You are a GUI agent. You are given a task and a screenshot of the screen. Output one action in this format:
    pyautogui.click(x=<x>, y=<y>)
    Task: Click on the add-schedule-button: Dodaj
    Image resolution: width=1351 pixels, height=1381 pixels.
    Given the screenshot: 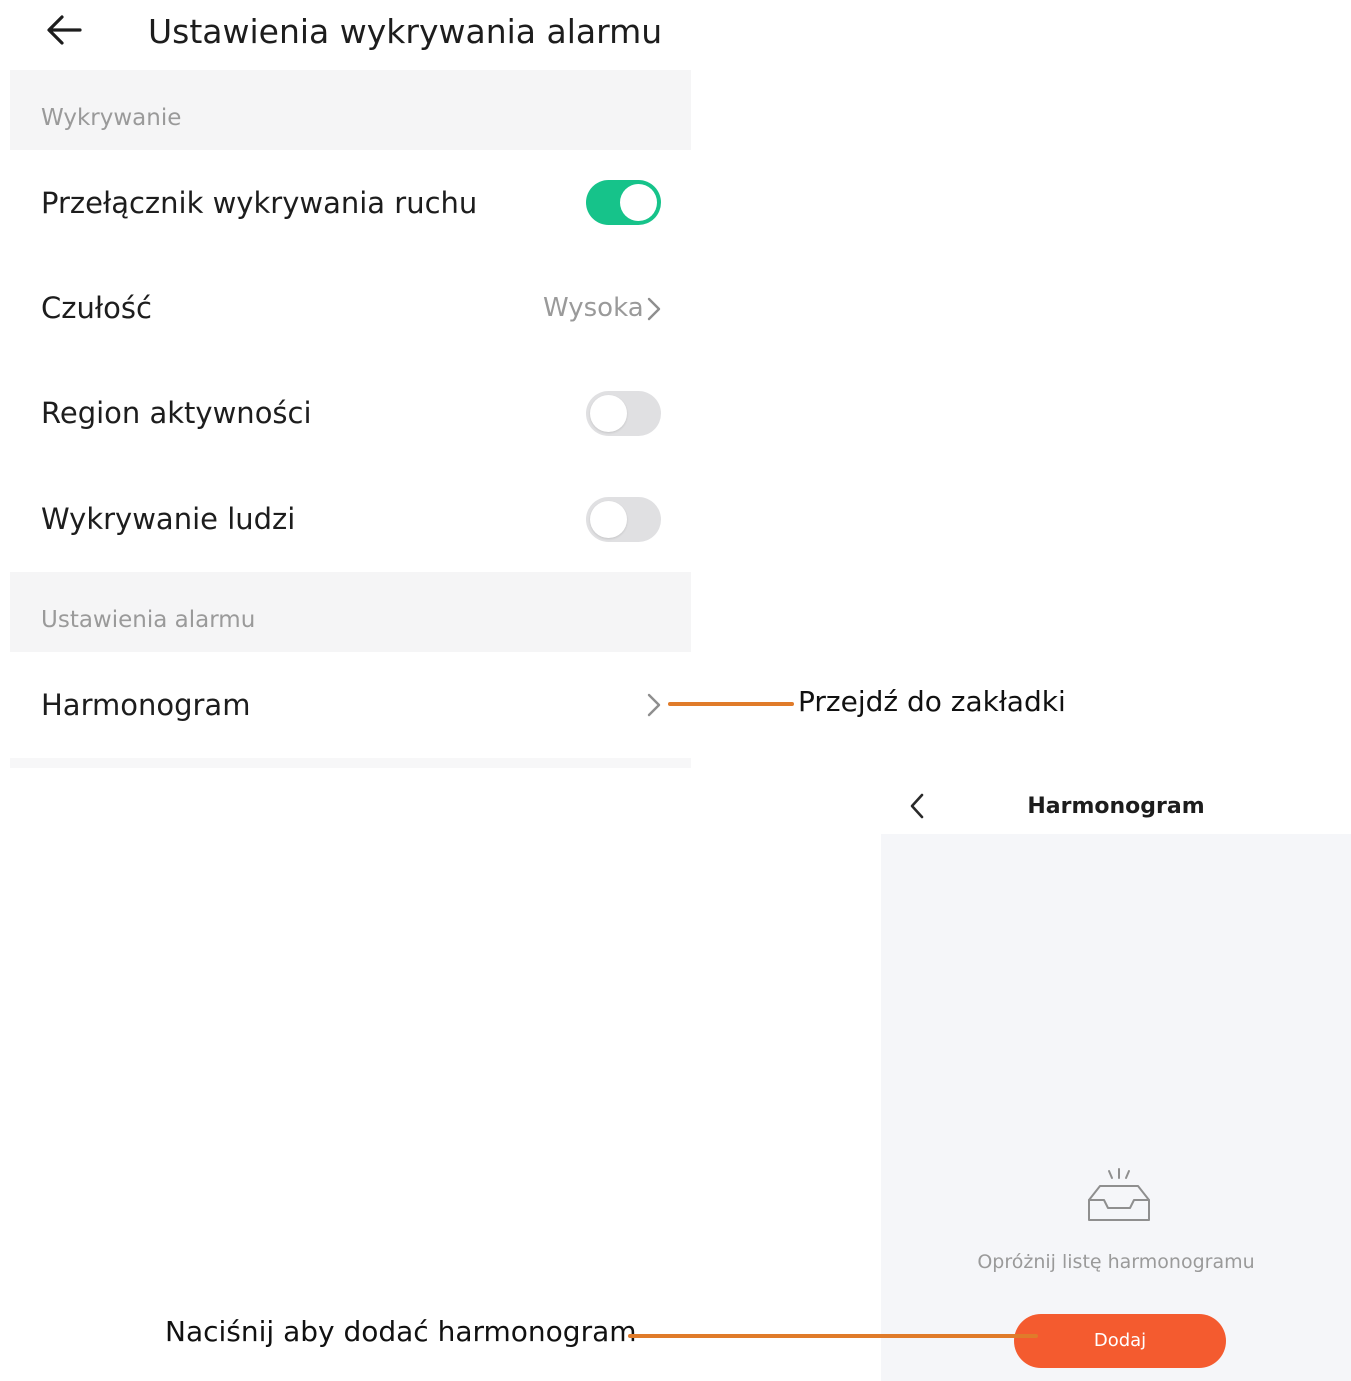 What is the action you would take?
    pyautogui.click(x=1120, y=1341)
    